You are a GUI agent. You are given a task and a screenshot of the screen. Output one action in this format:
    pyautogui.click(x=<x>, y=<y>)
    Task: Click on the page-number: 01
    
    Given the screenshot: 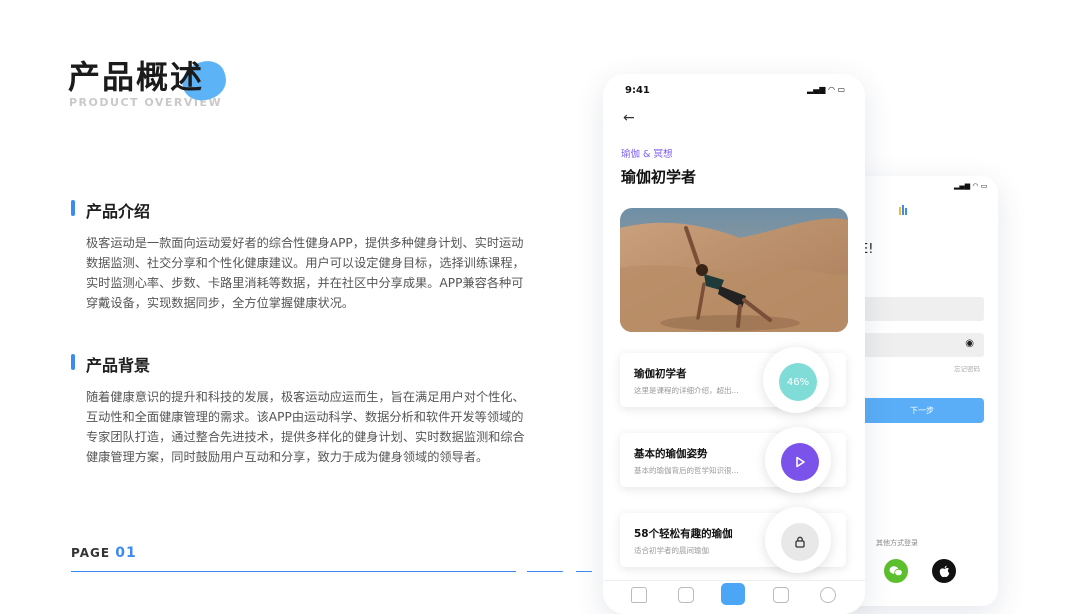 What is the action you would take?
    pyautogui.click(x=126, y=553)
    